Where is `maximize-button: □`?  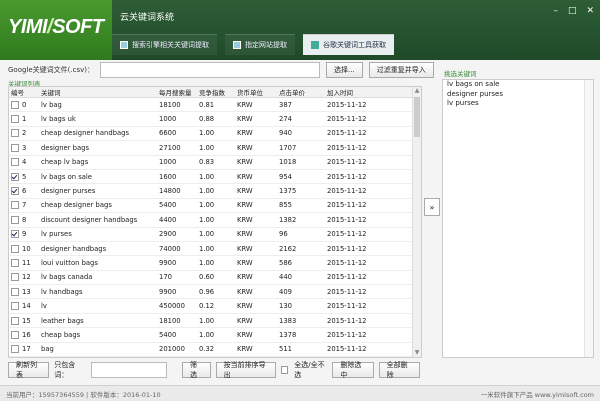 maximize-button: □ is located at coordinates (572, 11).